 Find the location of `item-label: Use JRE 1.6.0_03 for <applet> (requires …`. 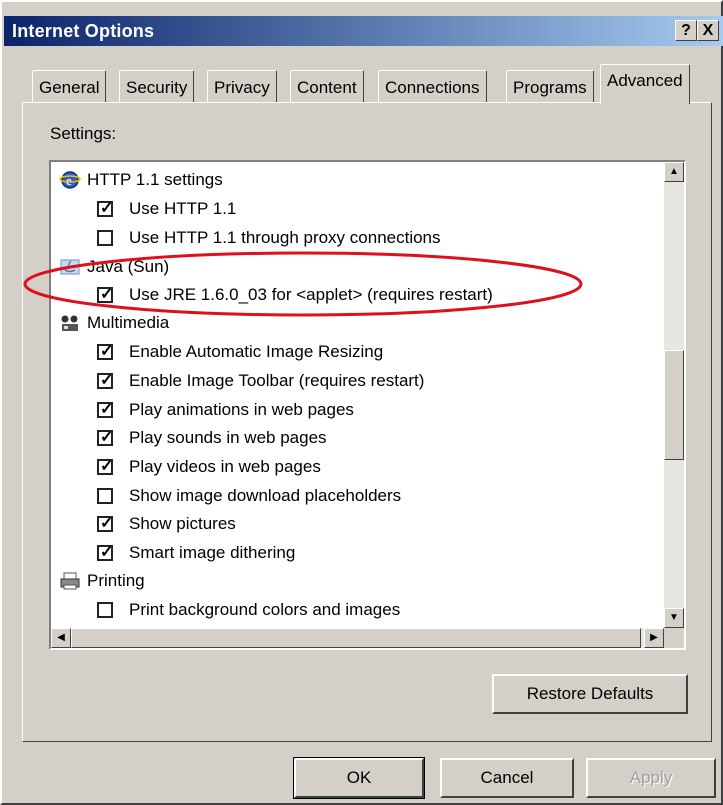

item-label: Use JRE 1.6.0_03 for <applet> (requires … is located at coordinates (311, 294).